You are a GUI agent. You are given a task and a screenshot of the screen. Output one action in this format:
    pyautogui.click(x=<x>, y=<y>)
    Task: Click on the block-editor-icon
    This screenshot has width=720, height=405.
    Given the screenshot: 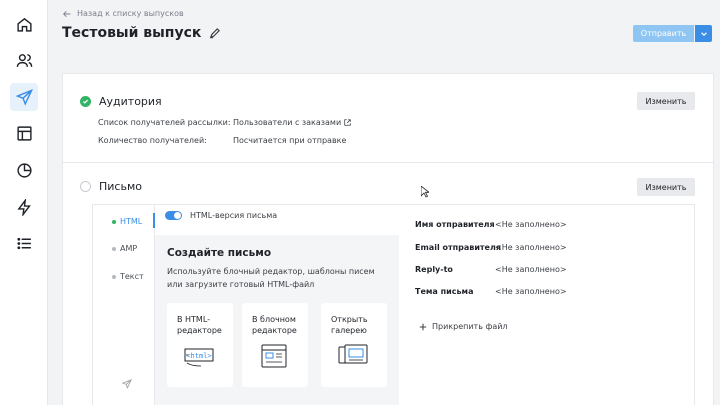 What is the action you would take?
    pyautogui.click(x=274, y=356)
    